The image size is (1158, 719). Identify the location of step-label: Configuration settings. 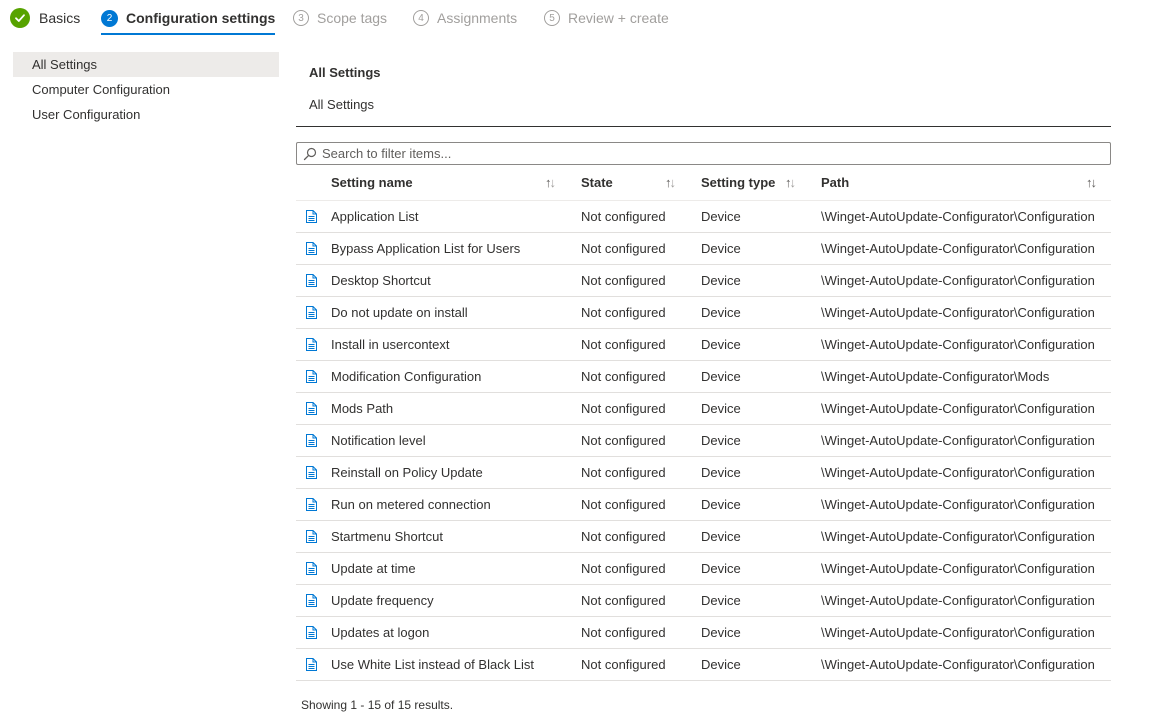
(201, 18).